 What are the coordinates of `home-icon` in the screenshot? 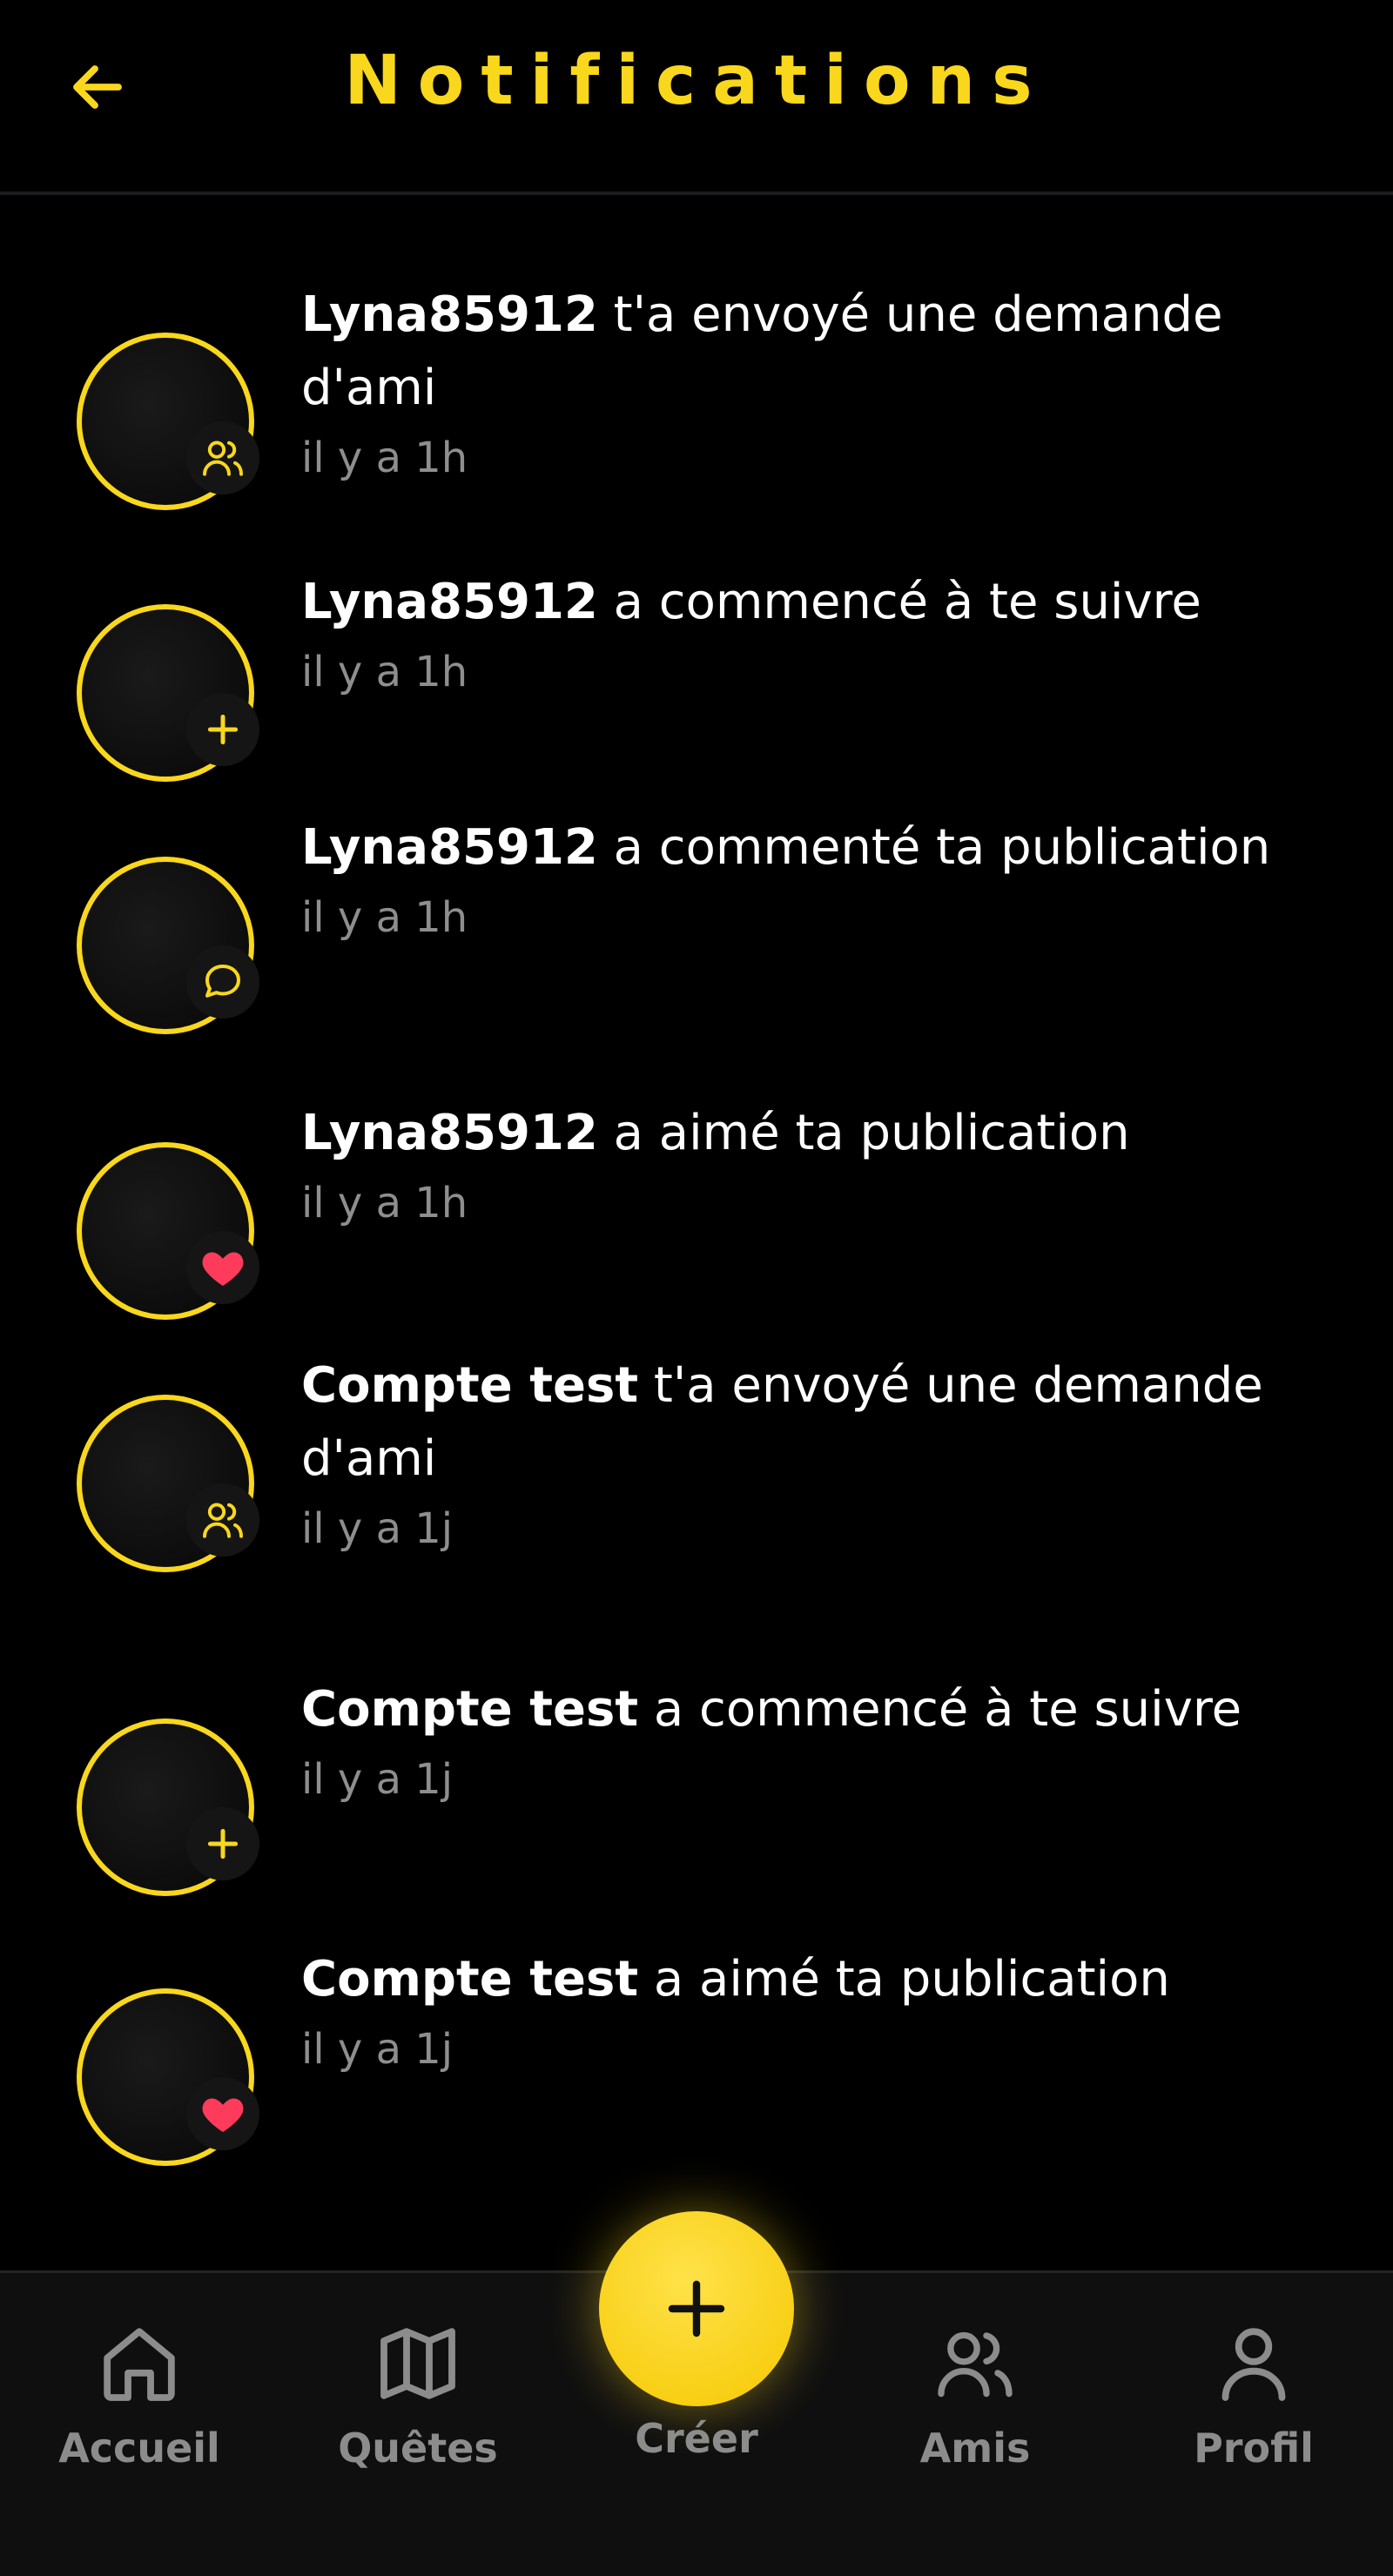 It's located at (139, 2364).